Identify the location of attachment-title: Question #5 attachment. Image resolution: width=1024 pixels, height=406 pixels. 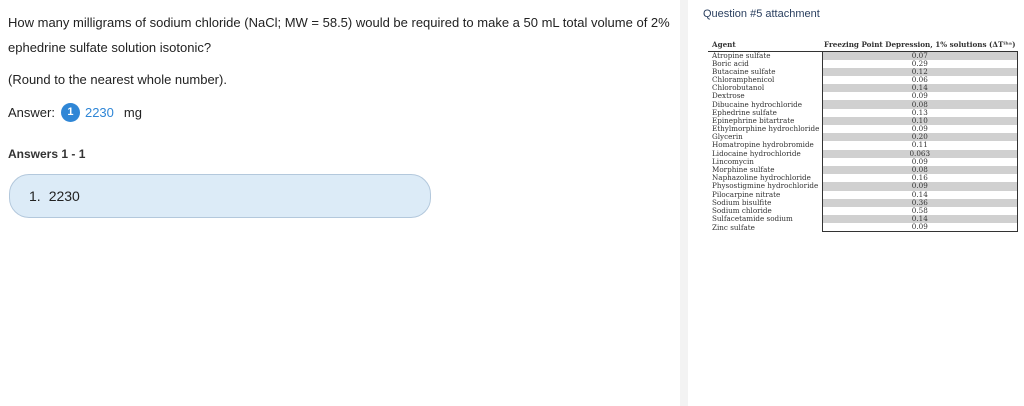
(761, 14).